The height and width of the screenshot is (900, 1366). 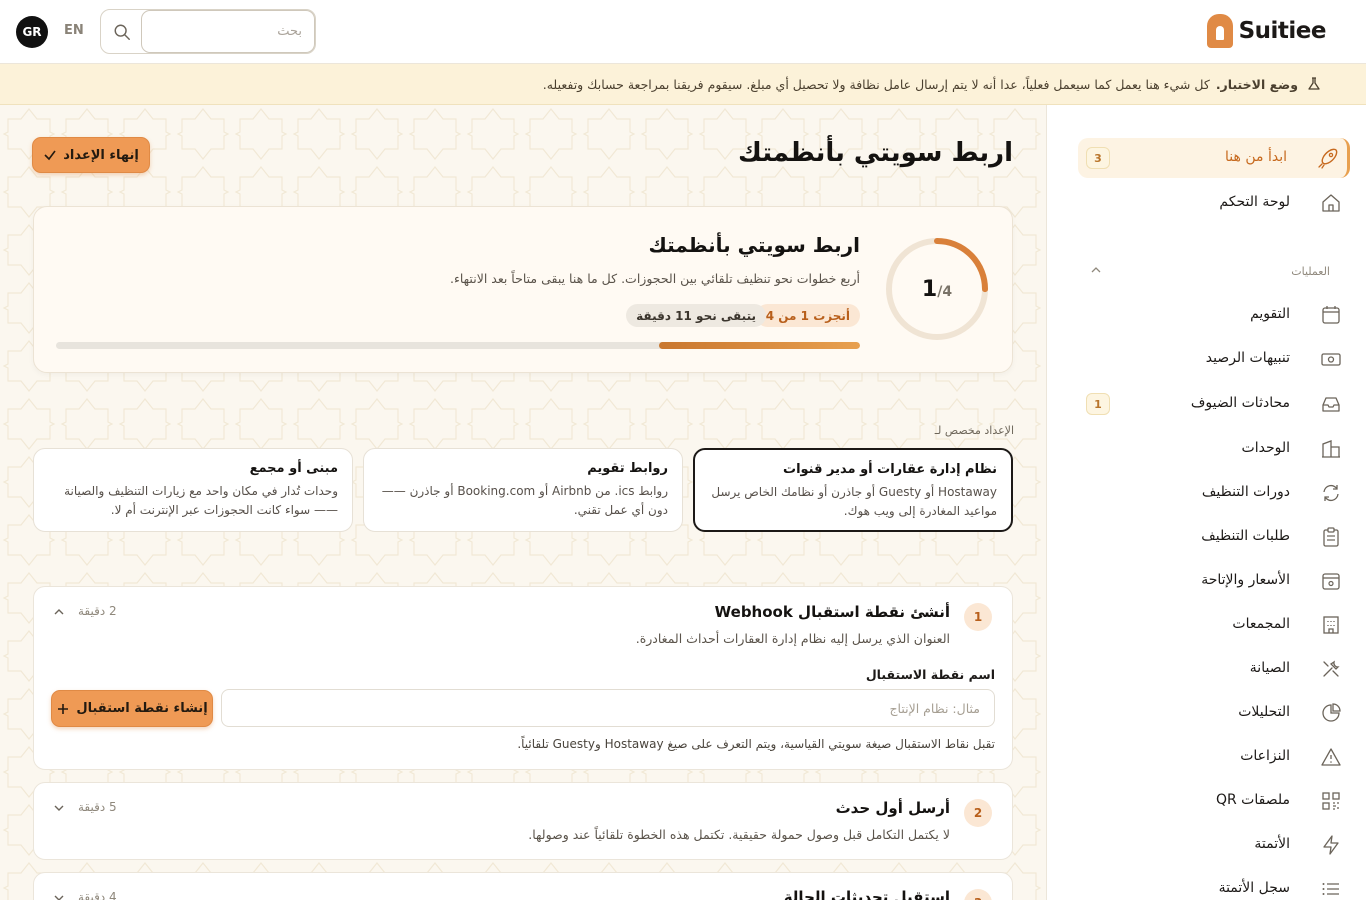 I want to click on ring-total: /4, so click(x=945, y=292).